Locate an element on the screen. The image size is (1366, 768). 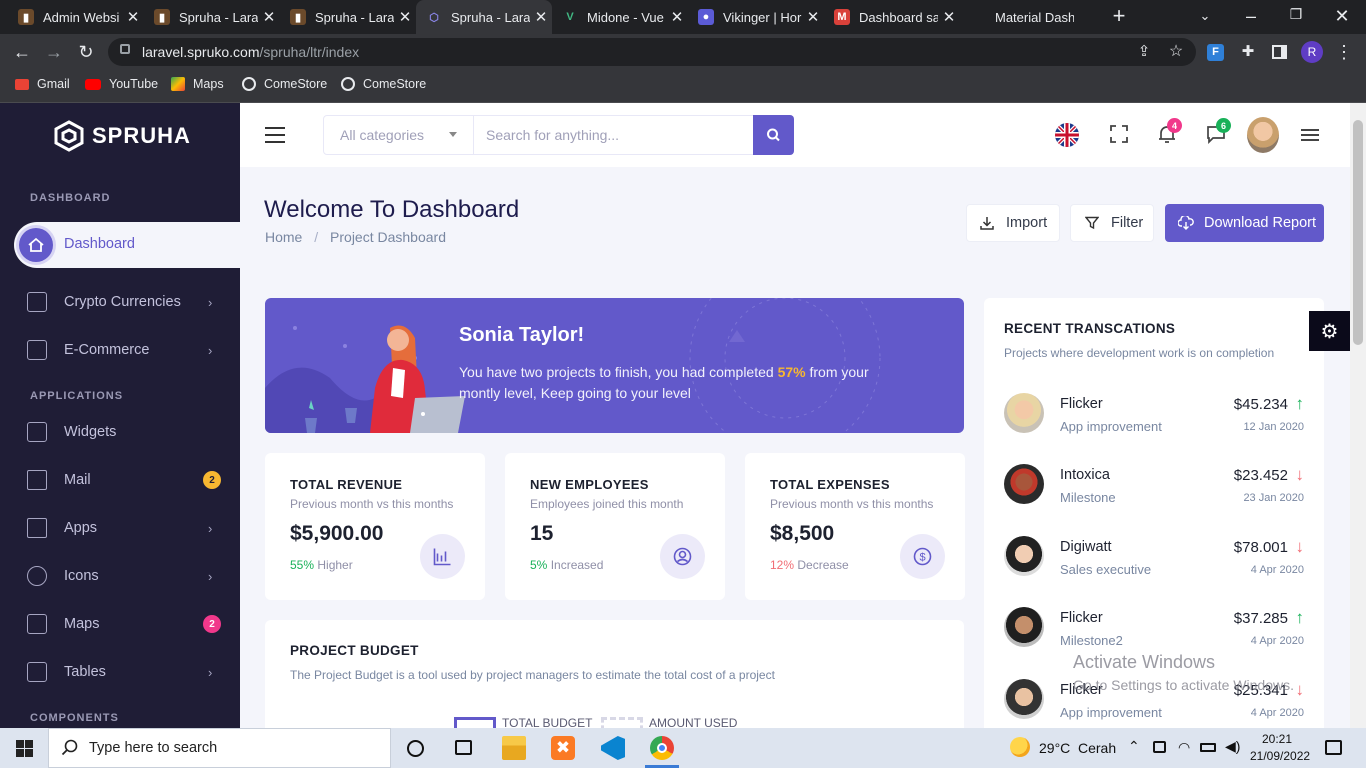
brand-logo: SPRUHA is located at coordinates (122, 136).